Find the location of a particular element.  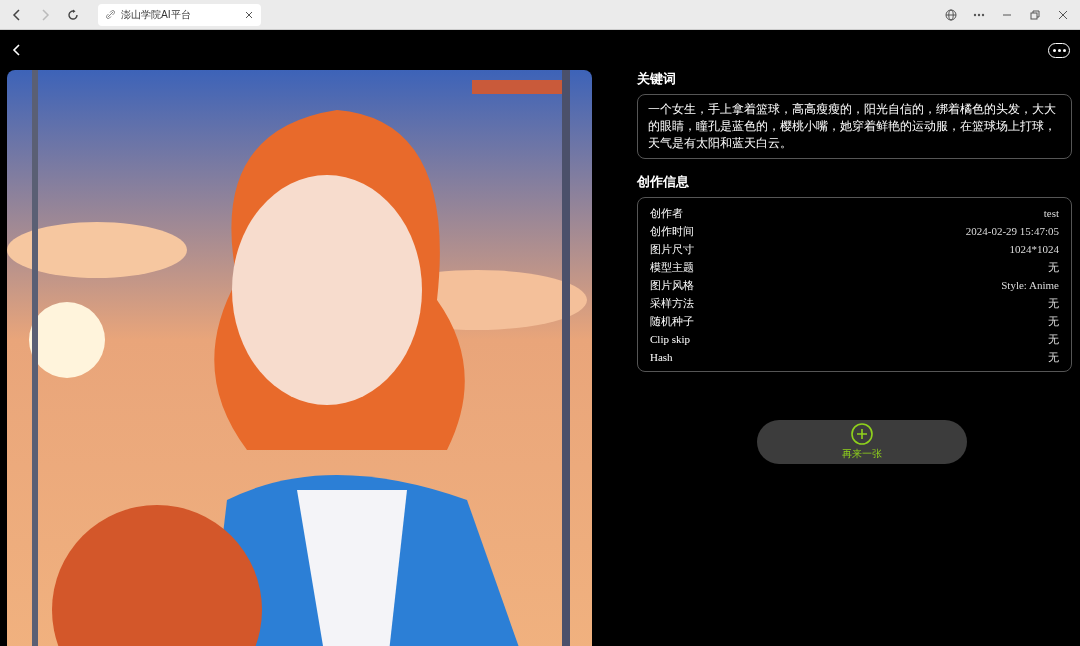

info-value: Style: Anime is located at coordinates (1030, 285).